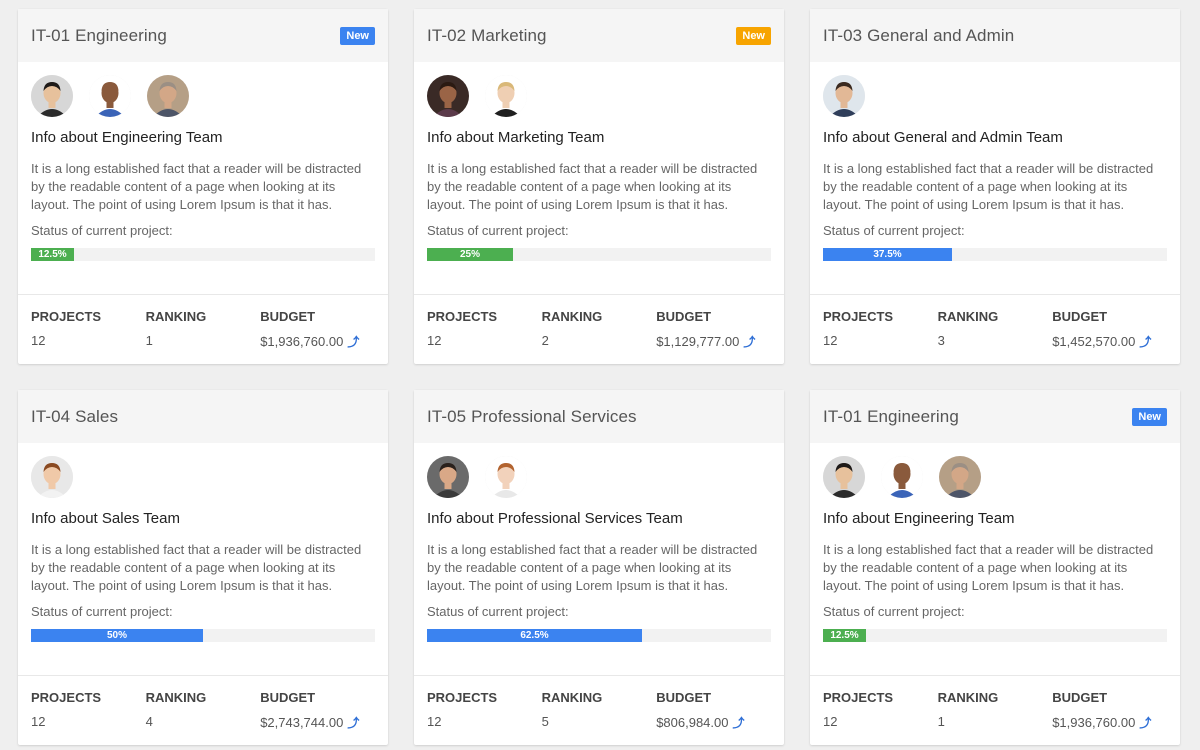 This screenshot has height=750, width=1200. I want to click on card-footer: PROJECTS 12 RANKING 1 BUDGET $1,936,760.00 ⤴, so click(995, 710).